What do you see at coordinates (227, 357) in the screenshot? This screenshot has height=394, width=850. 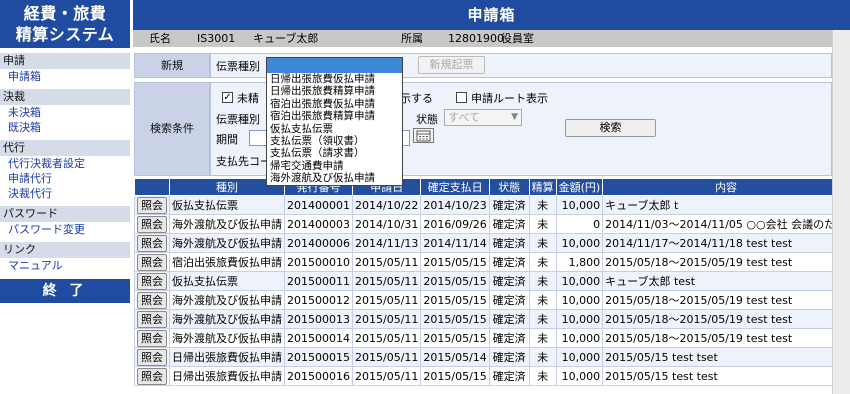 I see `table-cell: 日帰出張旅費仮払申請` at bounding box center [227, 357].